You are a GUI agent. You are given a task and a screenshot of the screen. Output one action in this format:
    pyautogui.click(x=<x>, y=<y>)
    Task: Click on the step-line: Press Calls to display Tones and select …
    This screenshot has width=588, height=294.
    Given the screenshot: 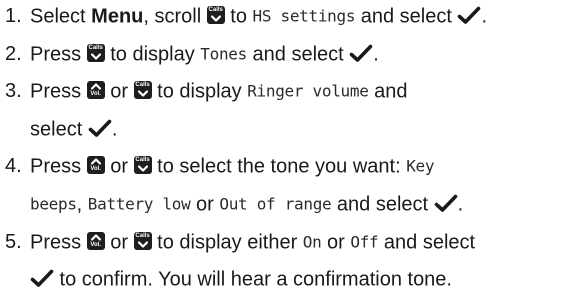 What is the action you would take?
    pyautogui.click(x=204, y=54)
    